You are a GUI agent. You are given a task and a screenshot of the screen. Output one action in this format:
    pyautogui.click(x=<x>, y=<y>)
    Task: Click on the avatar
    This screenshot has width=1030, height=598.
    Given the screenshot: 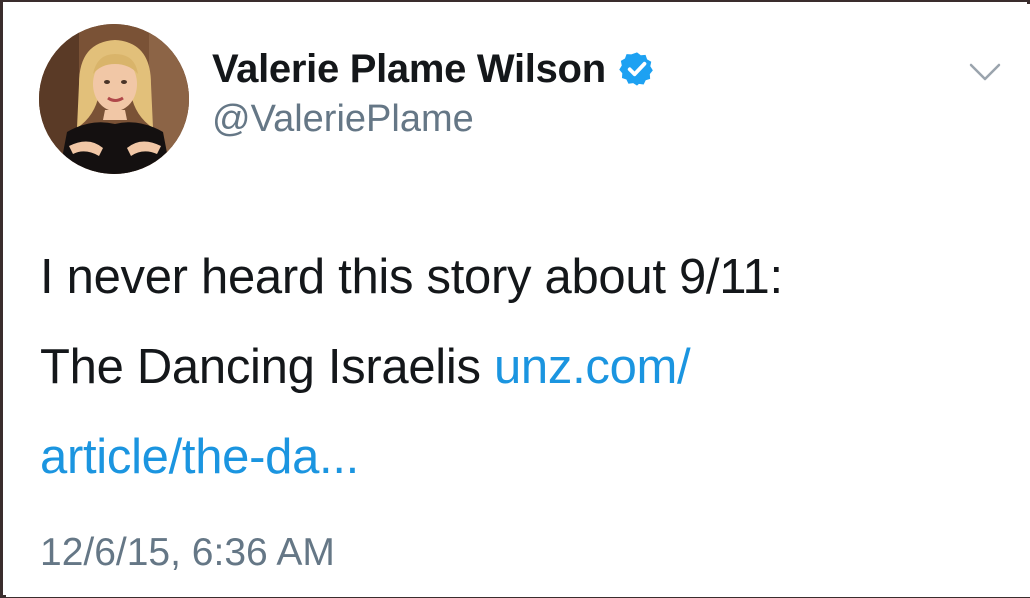 What is the action you would take?
    pyautogui.click(x=114, y=99)
    